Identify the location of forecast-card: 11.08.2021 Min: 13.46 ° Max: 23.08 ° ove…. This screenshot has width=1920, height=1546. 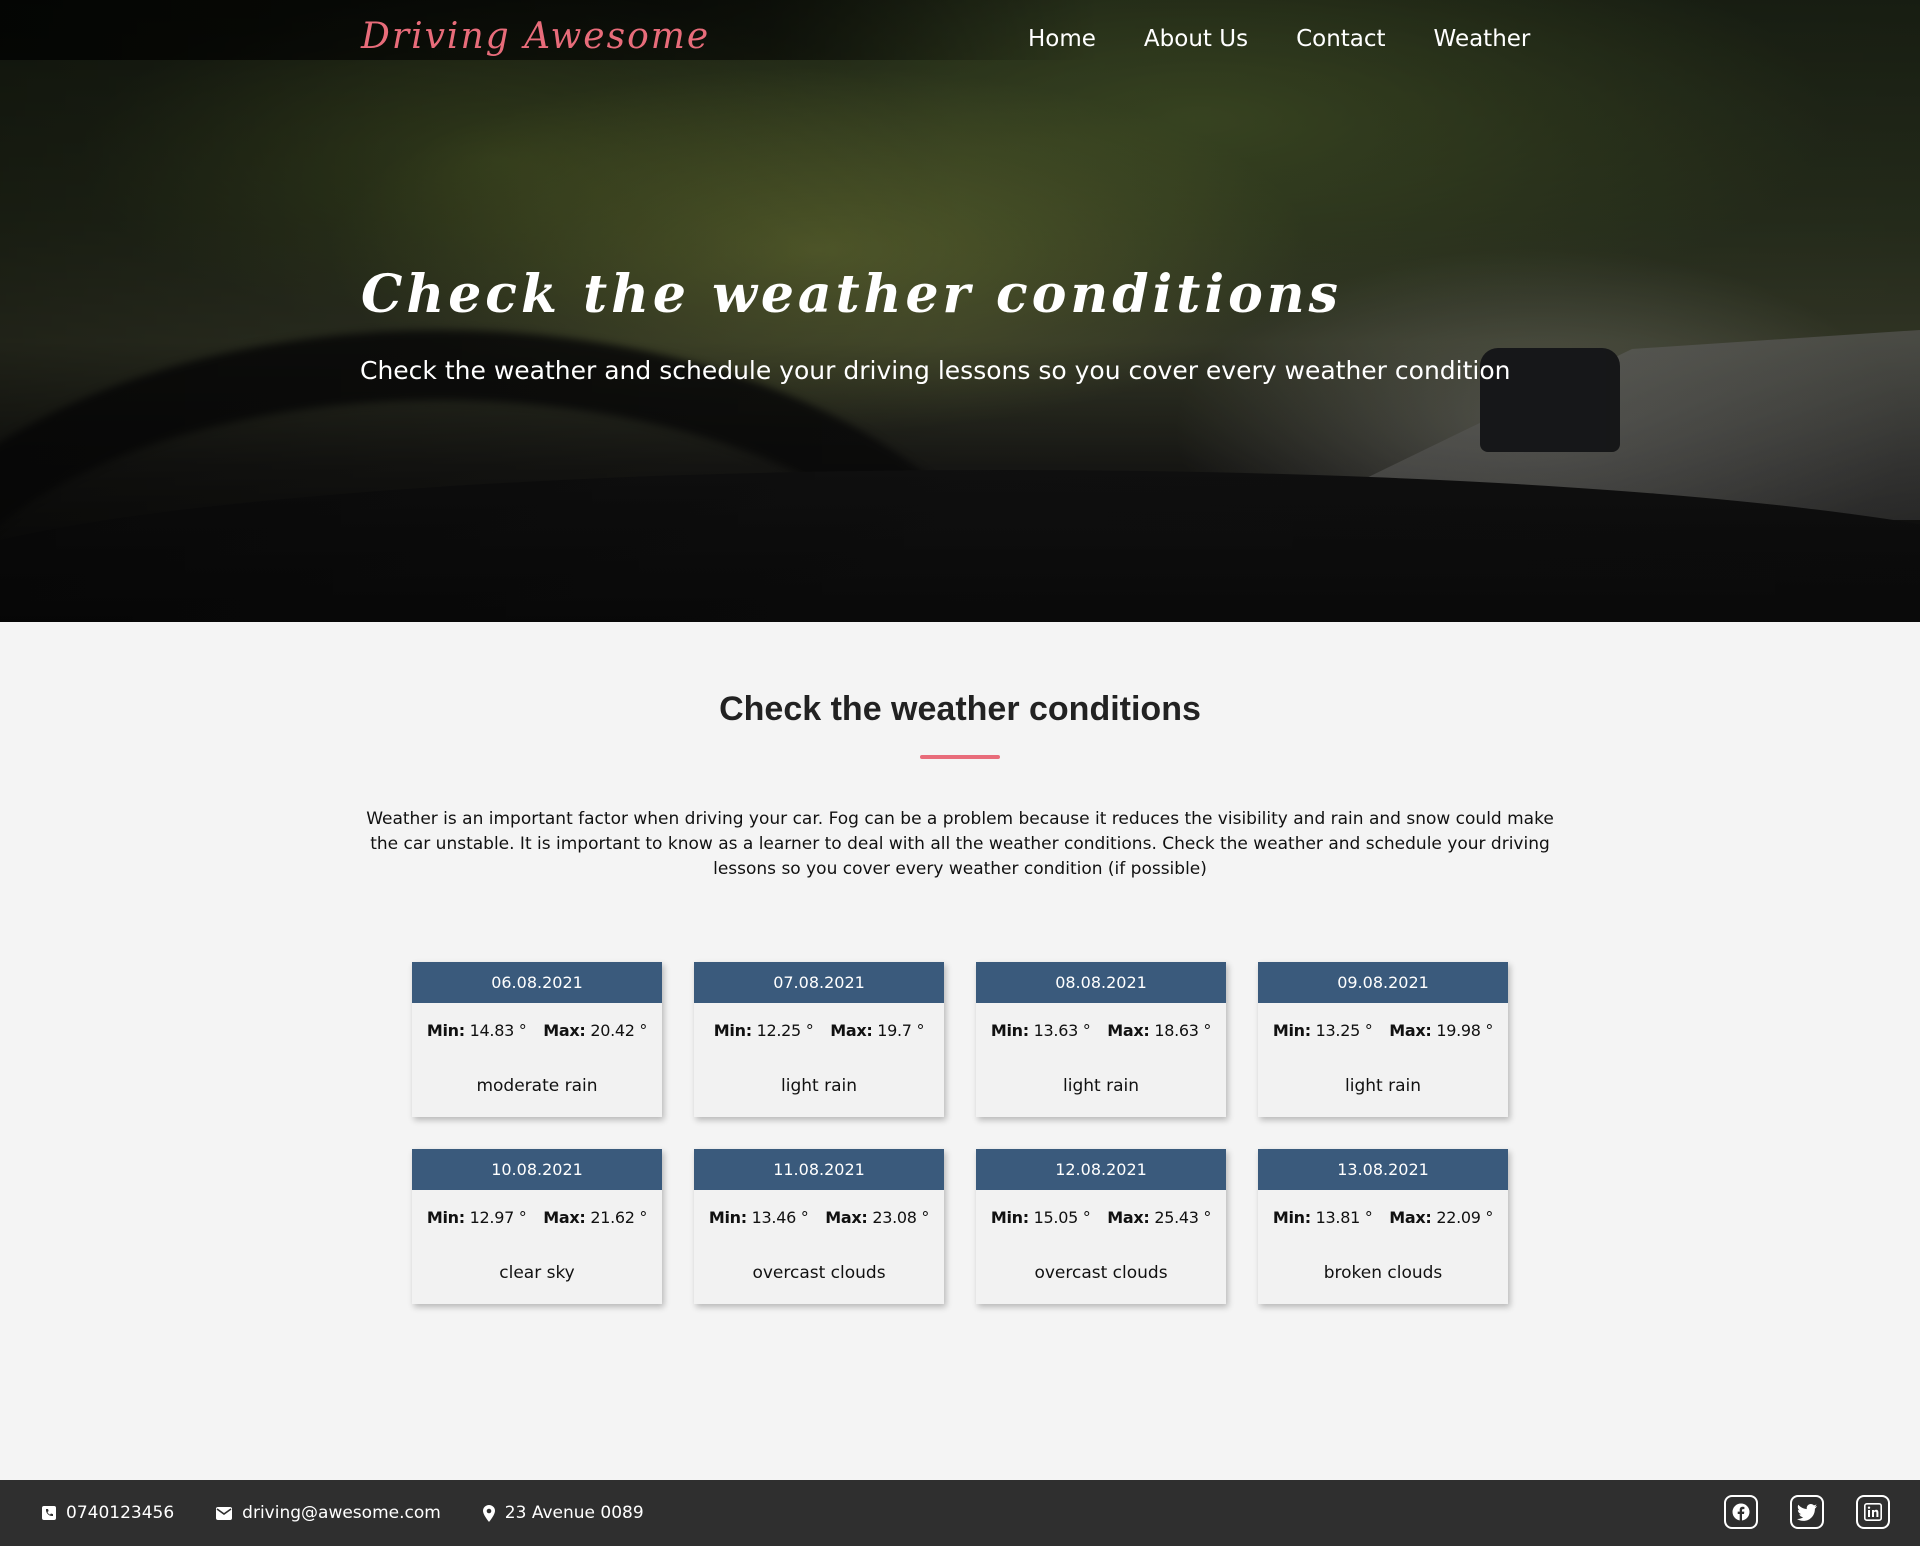
(819, 1226).